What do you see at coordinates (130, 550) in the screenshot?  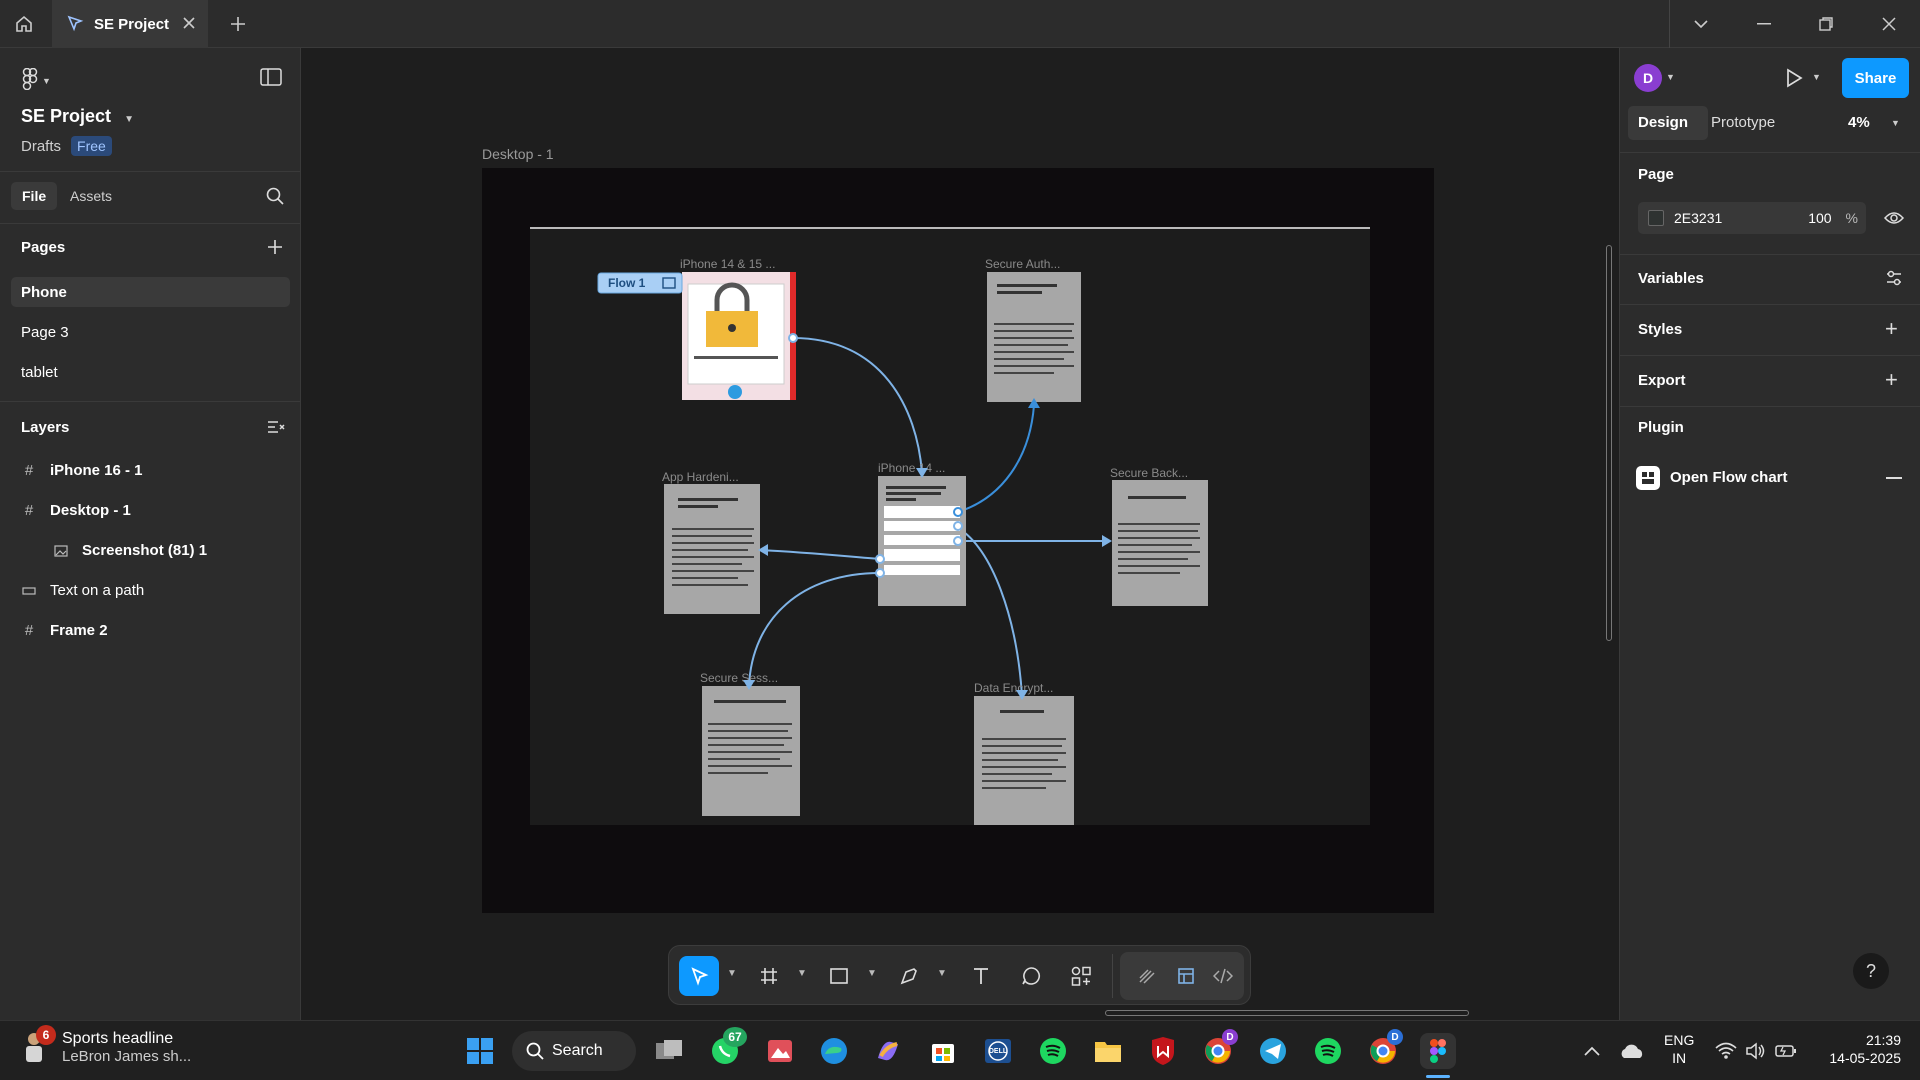 I see `layer-screenshot: Screenshot (81) 1` at bounding box center [130, 550].